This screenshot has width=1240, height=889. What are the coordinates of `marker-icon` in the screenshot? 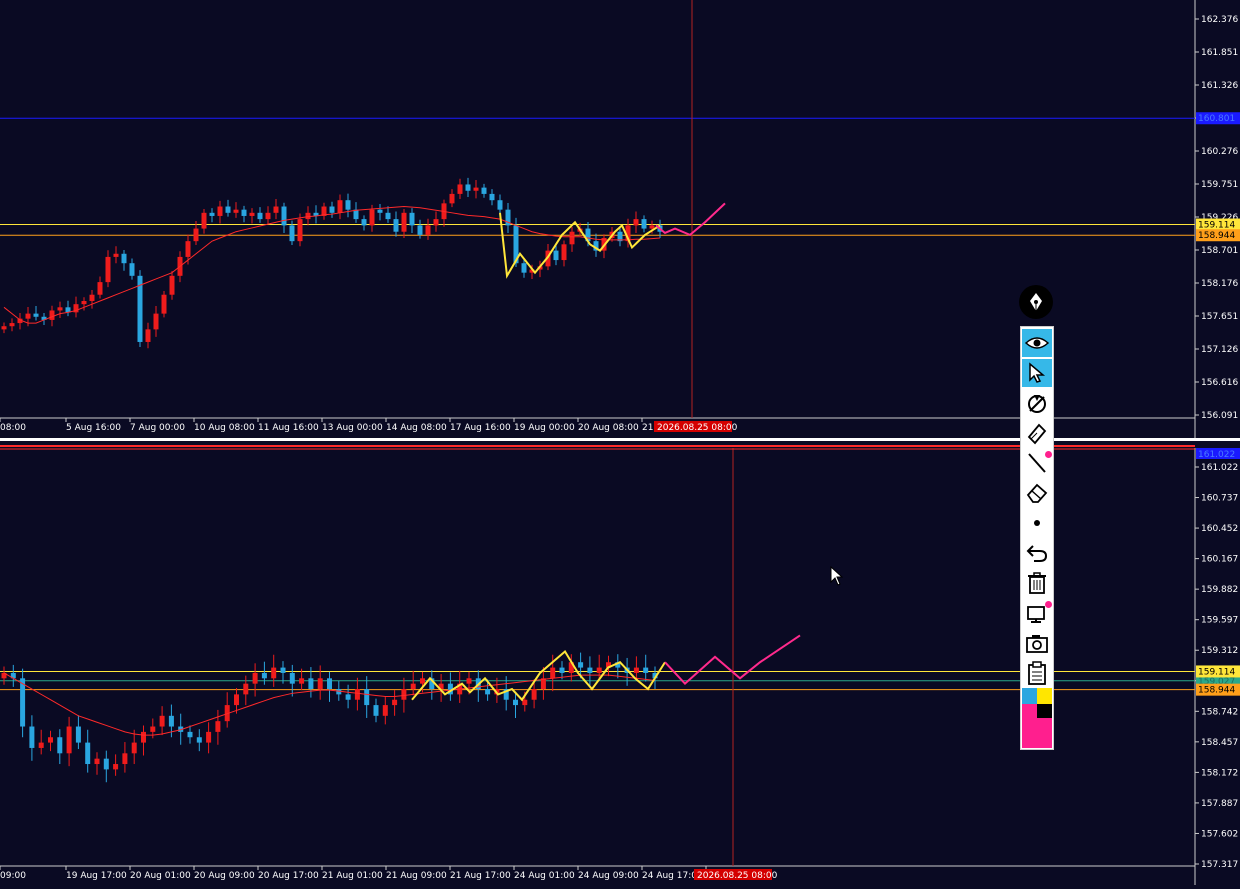 It's located at (1037, 433).